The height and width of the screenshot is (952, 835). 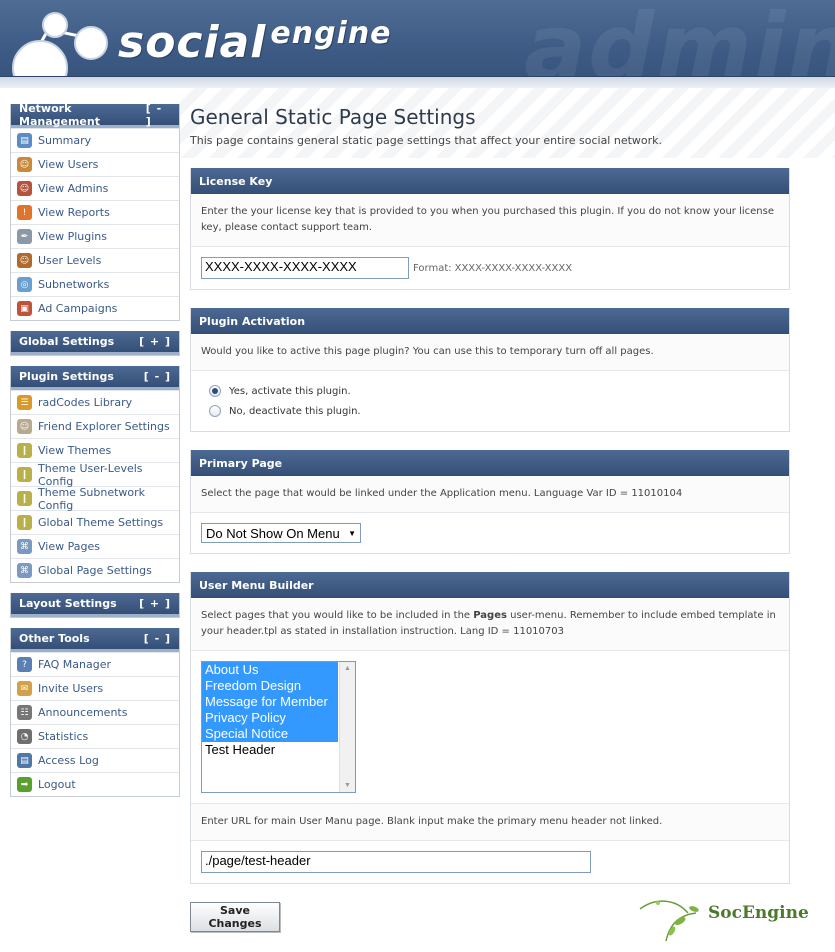 I want to click on sidebar-item: ❙ Theme User-Levels Config, so click(x=95, y=475).